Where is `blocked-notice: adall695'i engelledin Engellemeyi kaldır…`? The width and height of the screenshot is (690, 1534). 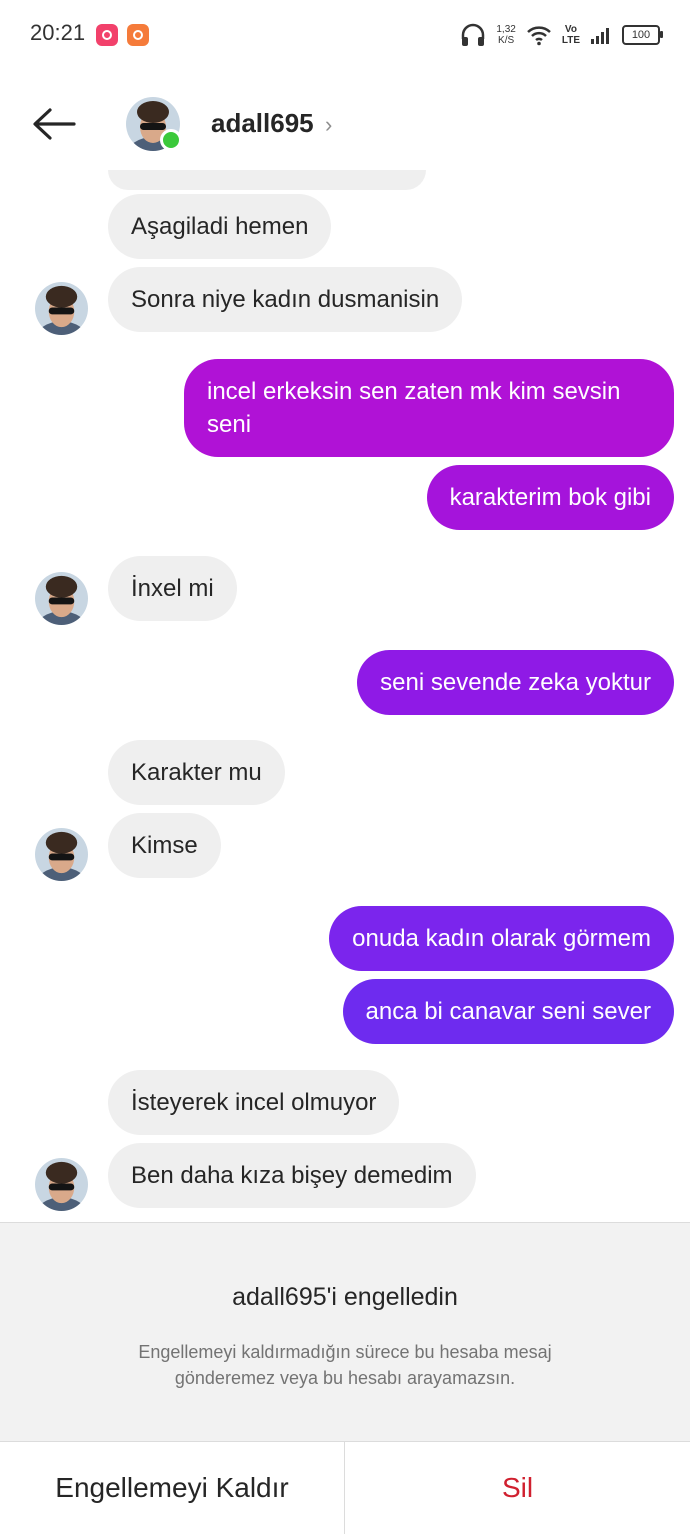
blocked-notice: adall695'i engelledin Engellemeyi kaldır… is located at coordinates (345, 1332).